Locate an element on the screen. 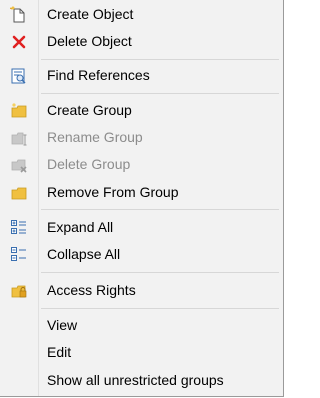 This screenshot has height=398, width=320. menu-item-label: Delete Object is located at coordinates (89, 41).